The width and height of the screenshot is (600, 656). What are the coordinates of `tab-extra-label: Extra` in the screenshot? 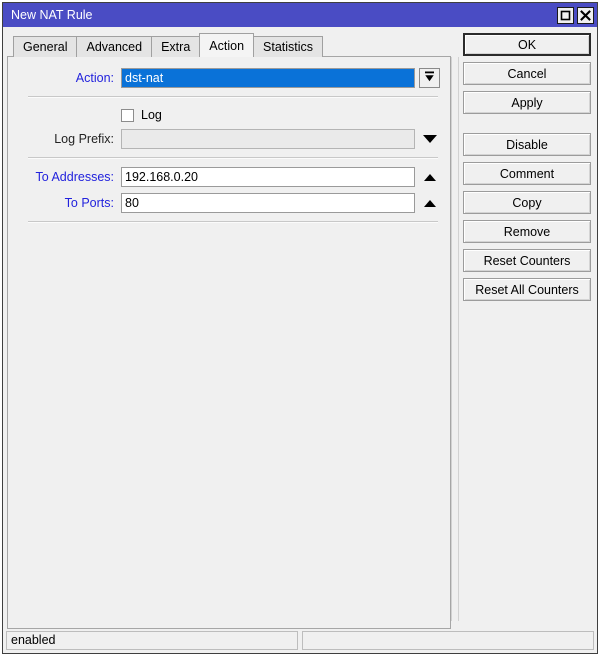 It's located at (176, 47).